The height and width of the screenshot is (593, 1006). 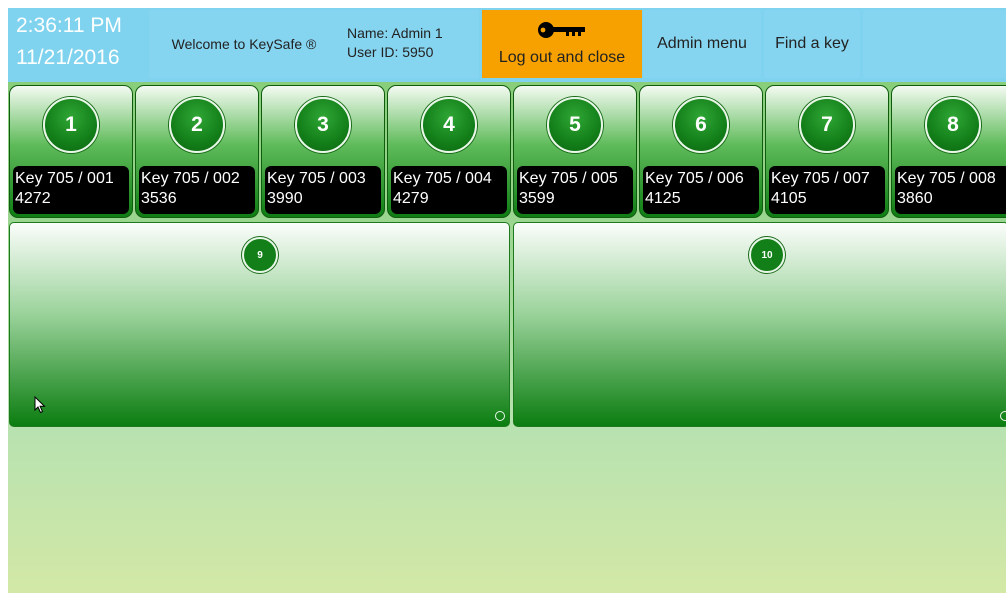 I want to click on key-slot: 8 Key 705 / 008 3860, so click(x=948, y=151).